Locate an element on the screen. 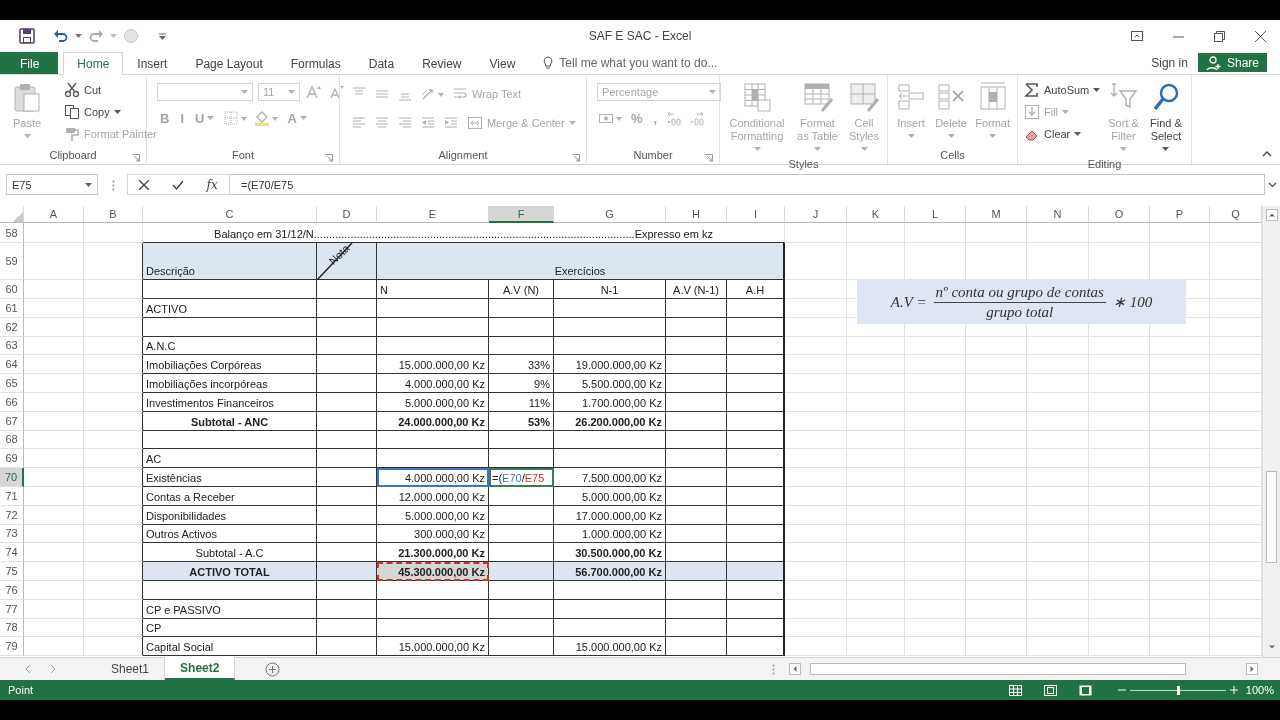 The width and height of the screenshot is (1280, 720). ribbon-button: AutoSum is located at coordinates (1062, 89).